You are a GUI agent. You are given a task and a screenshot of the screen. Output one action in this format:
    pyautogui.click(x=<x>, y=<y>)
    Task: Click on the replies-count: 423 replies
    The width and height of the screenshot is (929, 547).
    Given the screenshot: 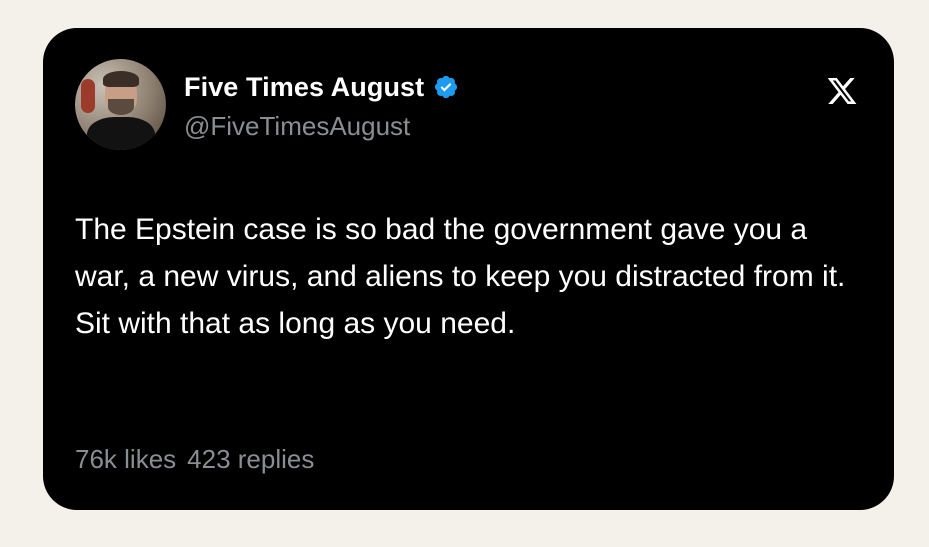 What is the action you would take?
    pyautogui.click(x=250, y=459)
    